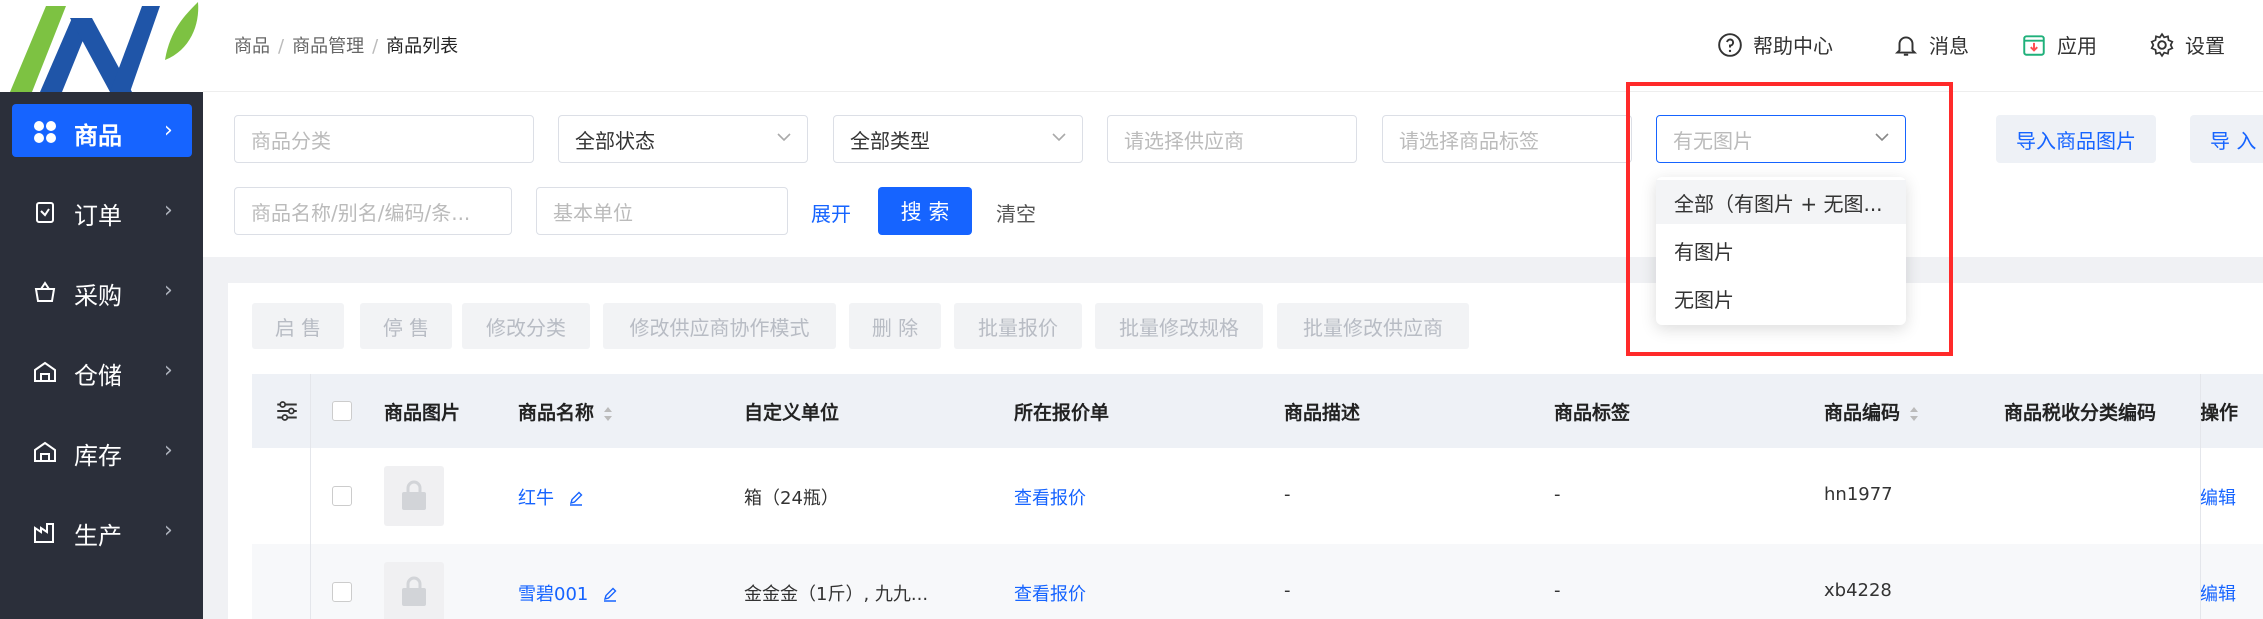 Image resolution: width=2263 pixels, height=619 pixels. What do you see at coordinates (1507, 139) in the screenshot?
I see `tag-select: 请选择商品标签` at bounding box center [1507, 139].